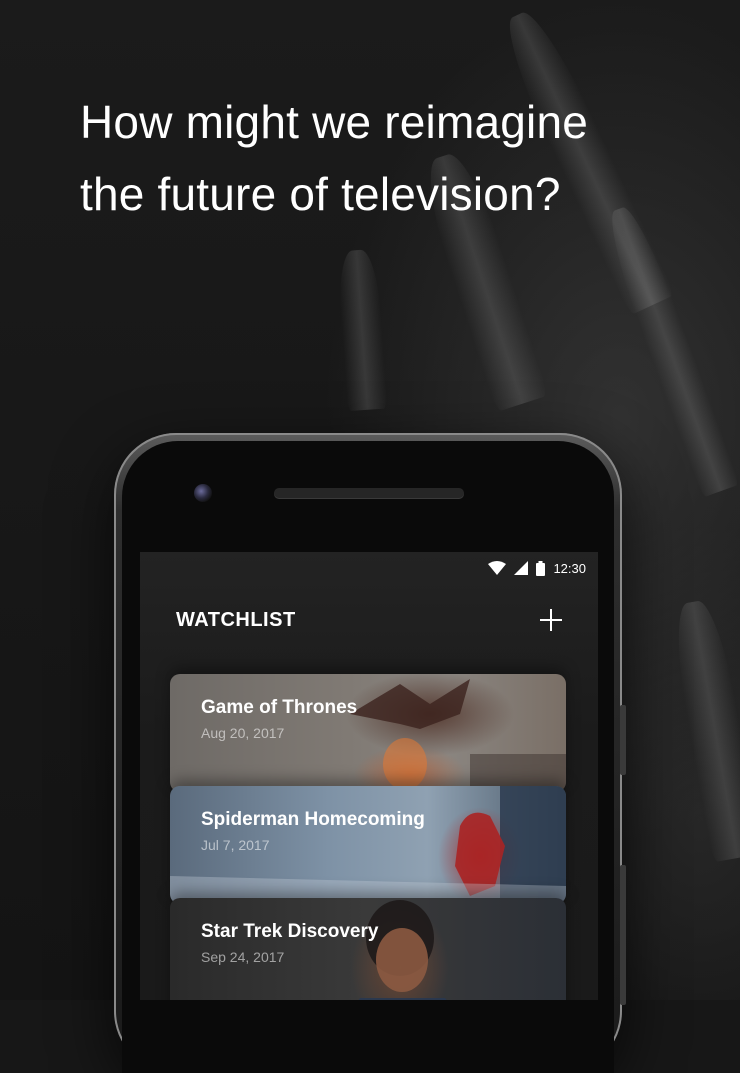 The image size is (740, 1073). Describe the element at coordinates (279, 707) in the screenshot. I see `card-title: Game of Thrones` at that location.